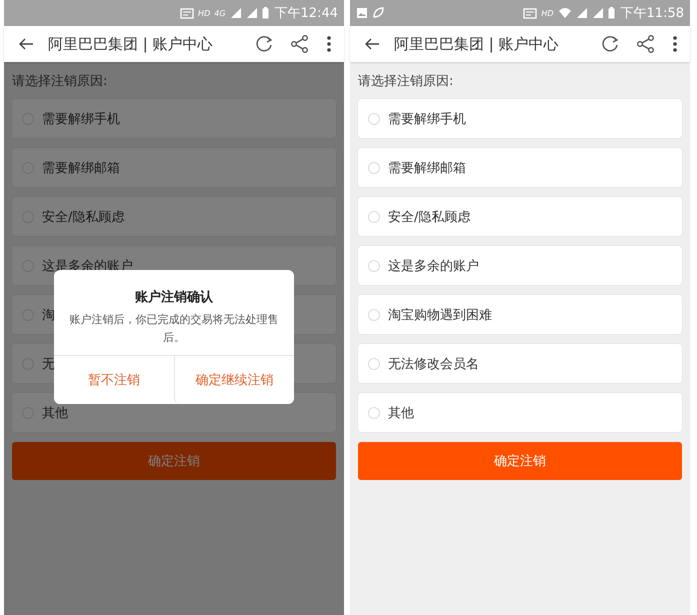 The image size is (697, 615). What do you see at coordinates (362, 13) in the screenshot?
I see `image-icon` at bounding box center [362, 13].